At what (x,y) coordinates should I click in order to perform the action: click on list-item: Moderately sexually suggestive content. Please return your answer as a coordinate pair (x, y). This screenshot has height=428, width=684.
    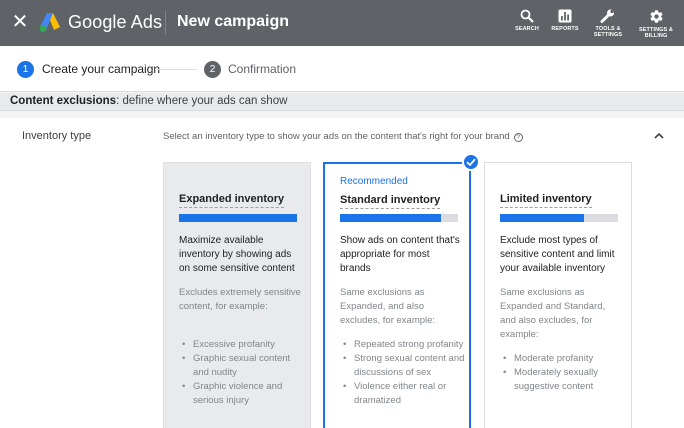
    Looking at the image, I should click on (562, 380).